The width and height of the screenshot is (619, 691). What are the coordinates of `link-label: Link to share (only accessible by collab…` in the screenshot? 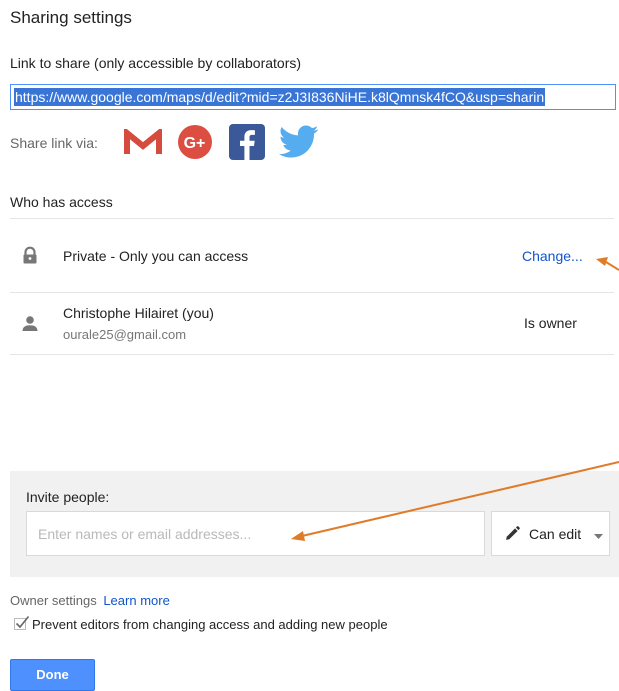 It's located at (156, 63).